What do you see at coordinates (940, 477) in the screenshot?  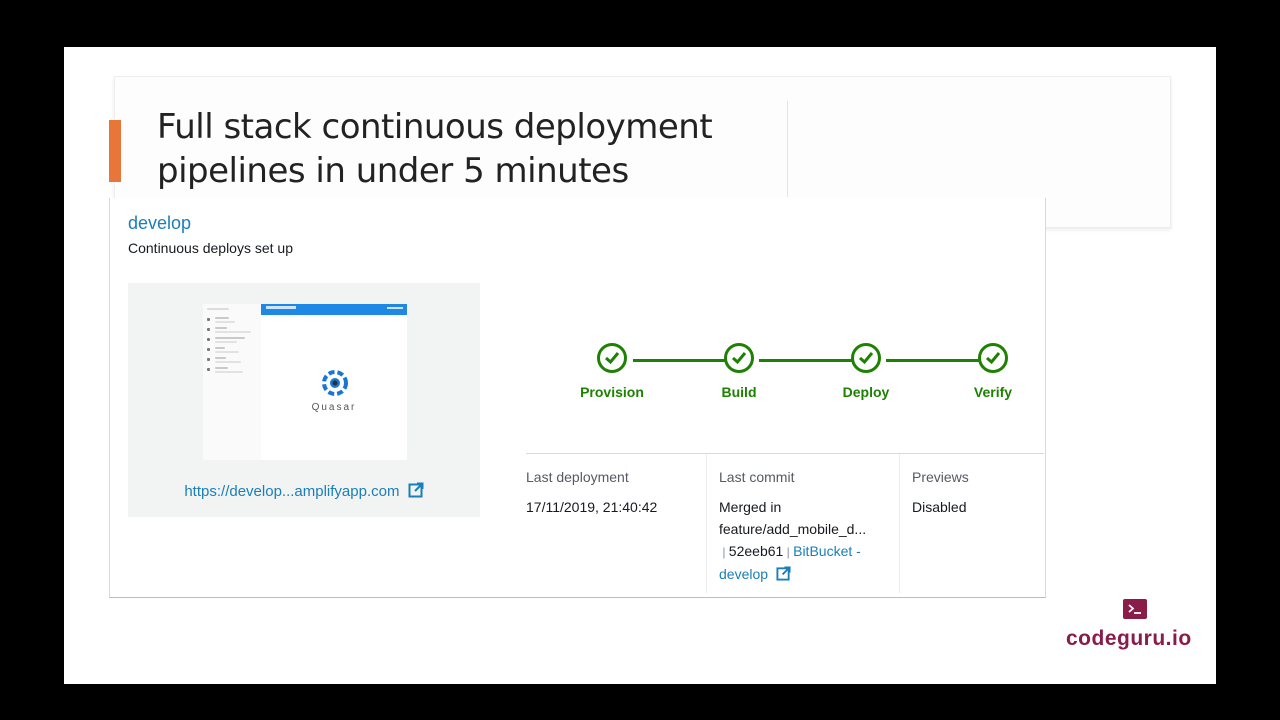 I see `previews-label: Previews` at bounding box center [940, 477].